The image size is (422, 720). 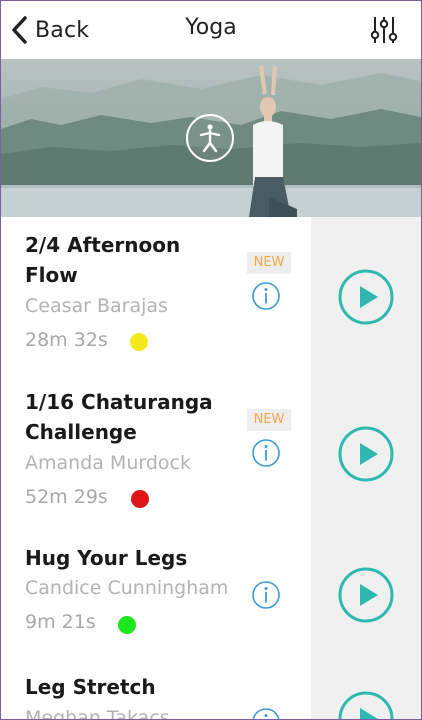 What do you see at coordinates (108, 463) in the screenshot?
I see `item-author: Amanda Murdock` at bounding box center [108, 463].